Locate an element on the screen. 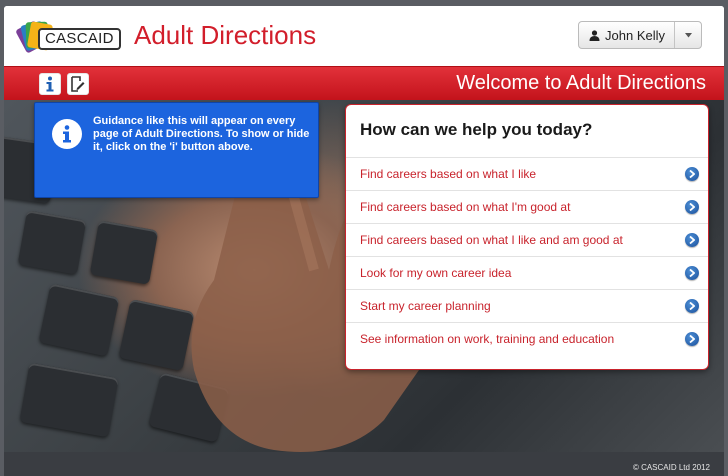 The width and height of the screenshot is (728, 476). notes-button is located at coordinates (78, 84).